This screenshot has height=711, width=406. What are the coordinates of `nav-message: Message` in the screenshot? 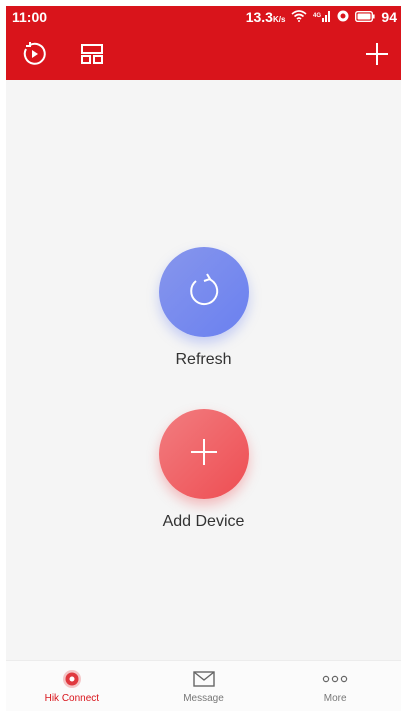 It's located at (204, 686).